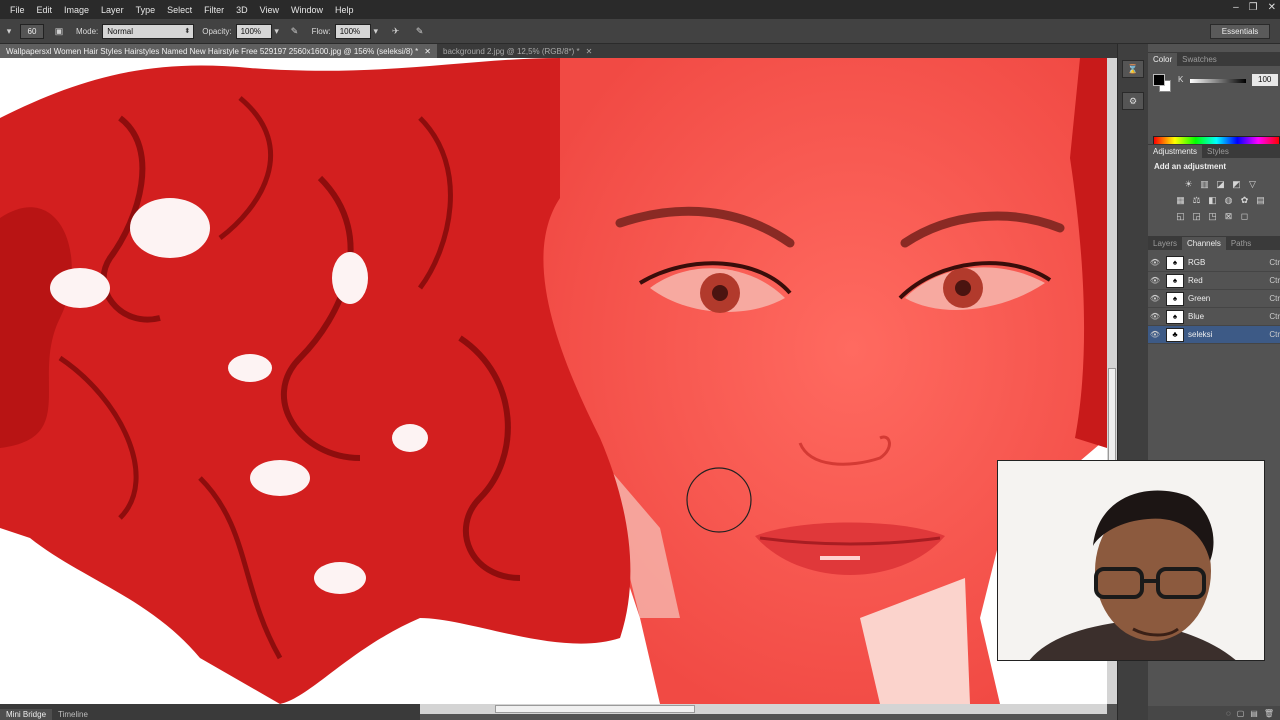 The width and height of the screenshot is (1280, 720). Describe the element at coordinates (1244, 216) in the screenshot. I see `selective-color-icon: ◻` at that location.